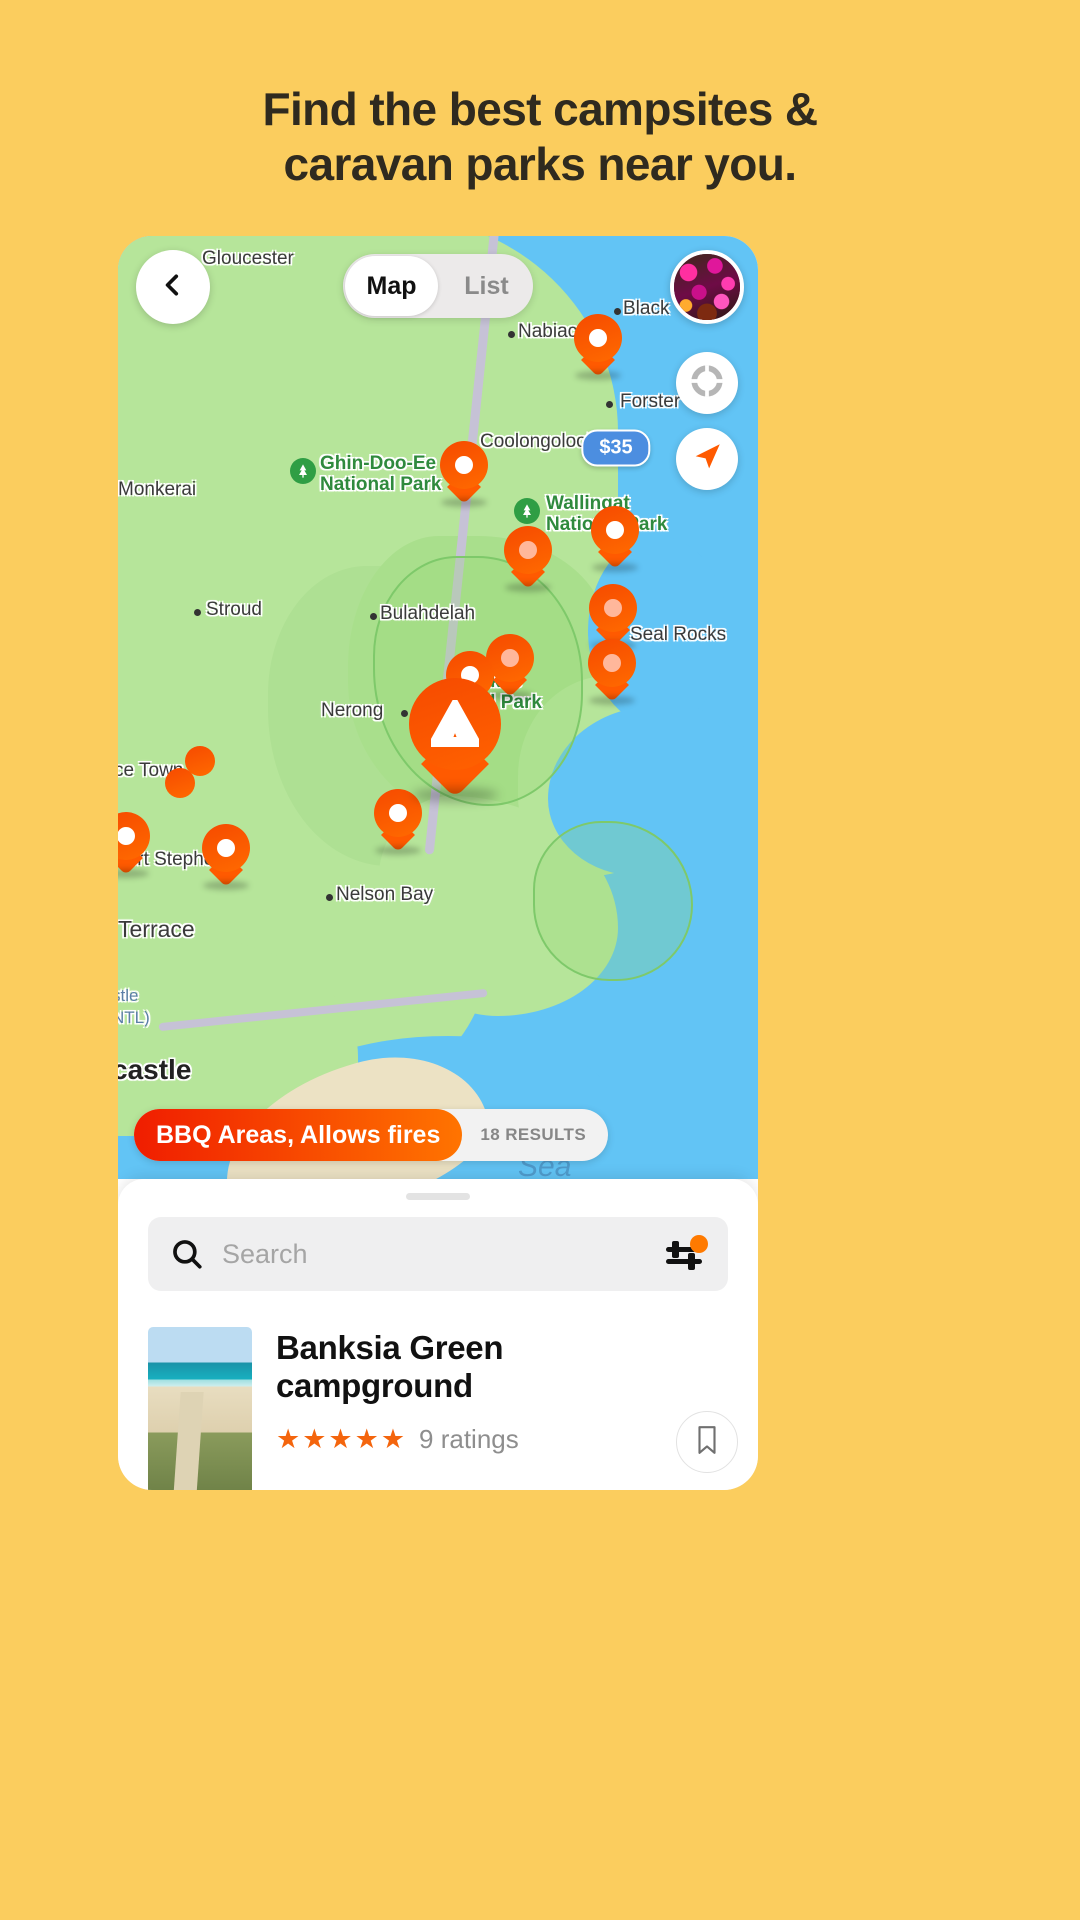  I want to click on active-filters-bar: BBQ Areas, Allows fires 18 RESULTS, so click(371, 1135).